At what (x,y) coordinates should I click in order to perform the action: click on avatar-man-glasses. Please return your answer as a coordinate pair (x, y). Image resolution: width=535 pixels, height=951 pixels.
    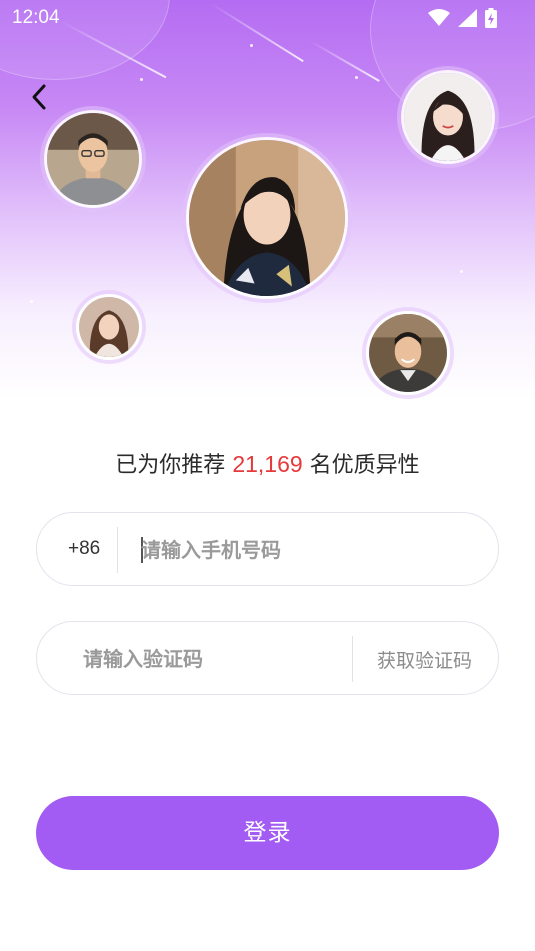
    Looking at the image, I should click on (93, 159).